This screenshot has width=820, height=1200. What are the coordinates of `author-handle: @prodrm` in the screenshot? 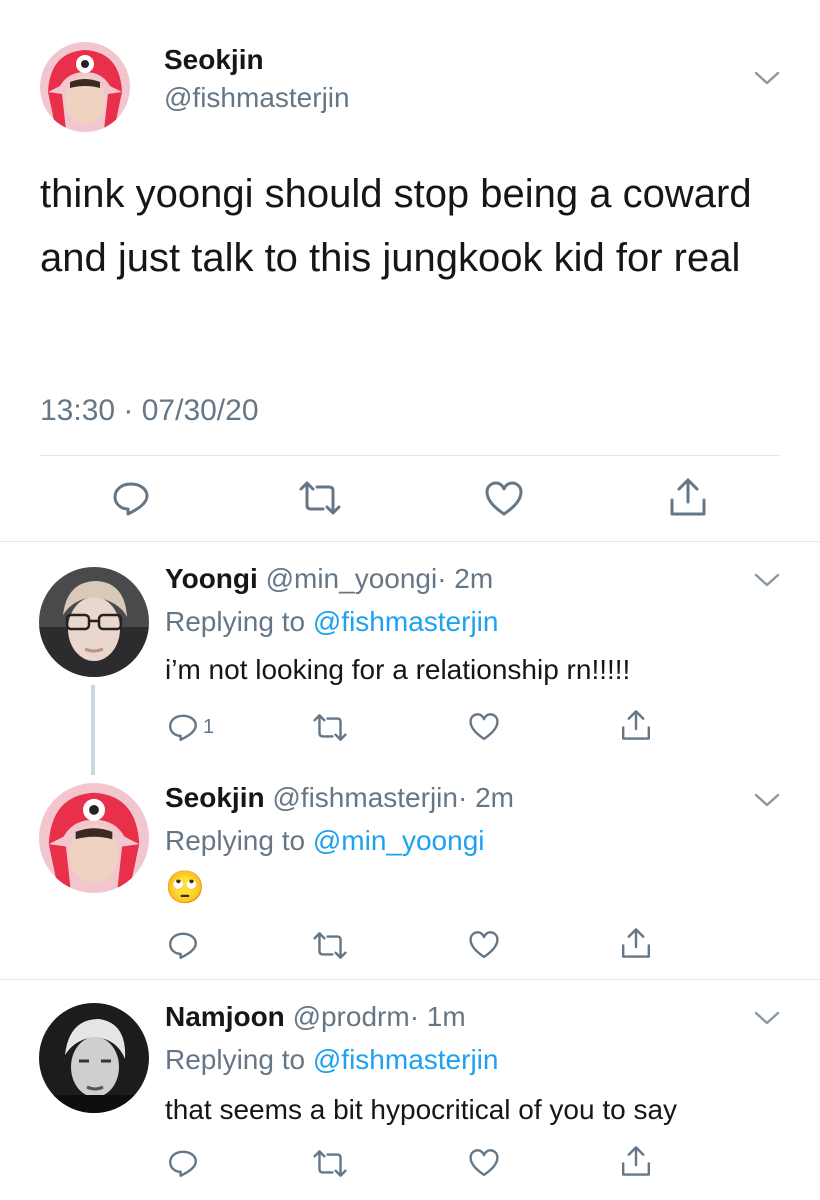 It's located at (351, 1016).